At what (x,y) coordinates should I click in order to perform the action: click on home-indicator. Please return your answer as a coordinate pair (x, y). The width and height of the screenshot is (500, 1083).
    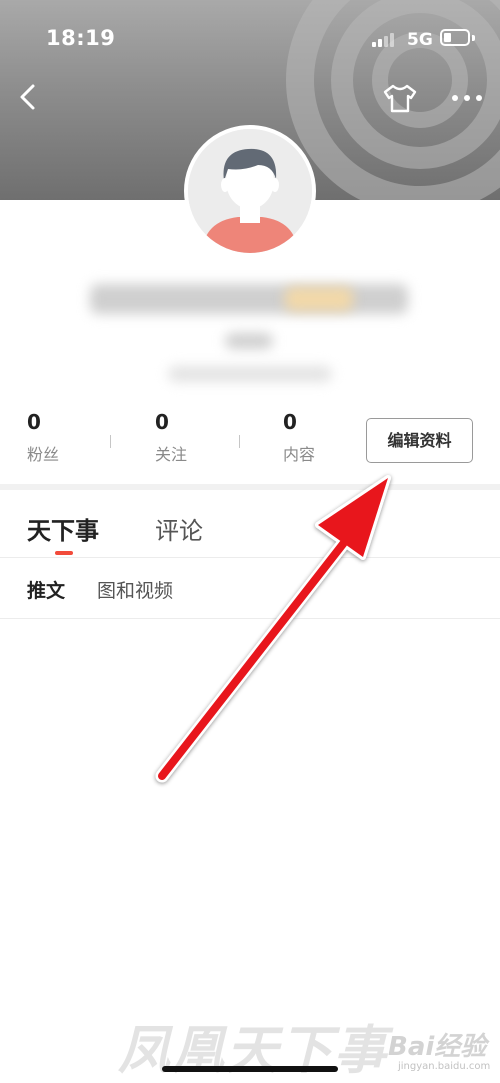
    Looking at the image, I should click on (250, 1069).